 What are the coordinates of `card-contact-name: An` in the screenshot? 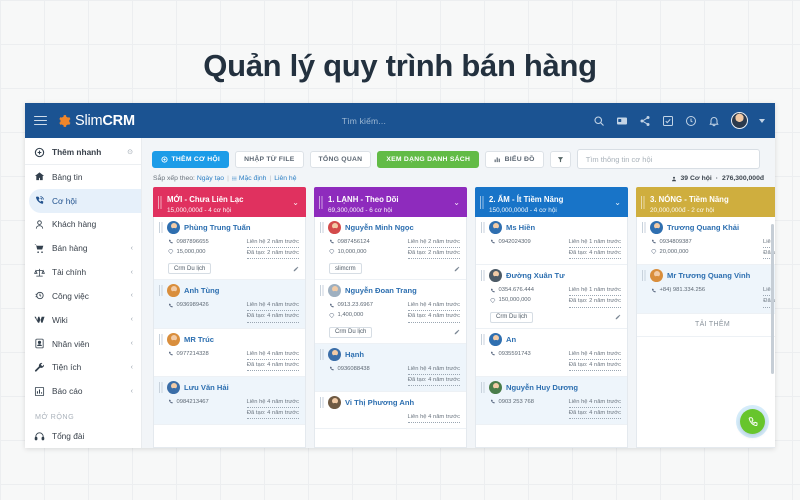 It's located at (511, 339).